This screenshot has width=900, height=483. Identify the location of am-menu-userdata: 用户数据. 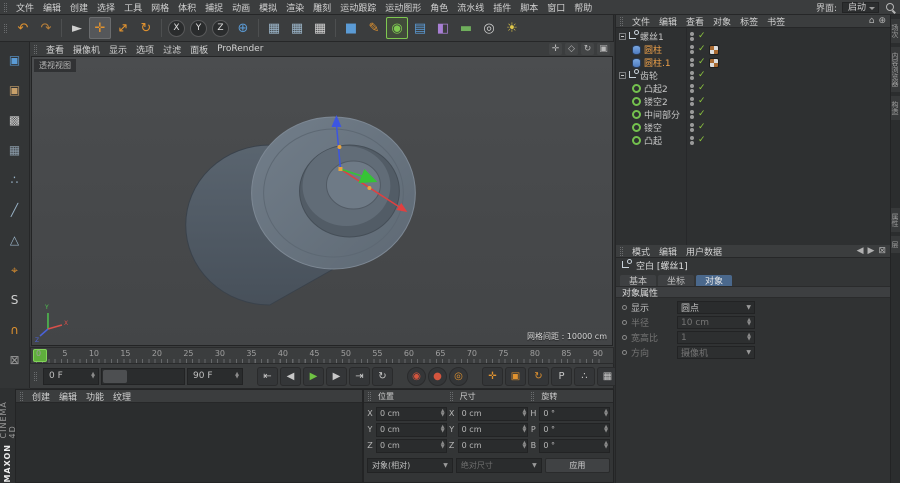
(704, 251).